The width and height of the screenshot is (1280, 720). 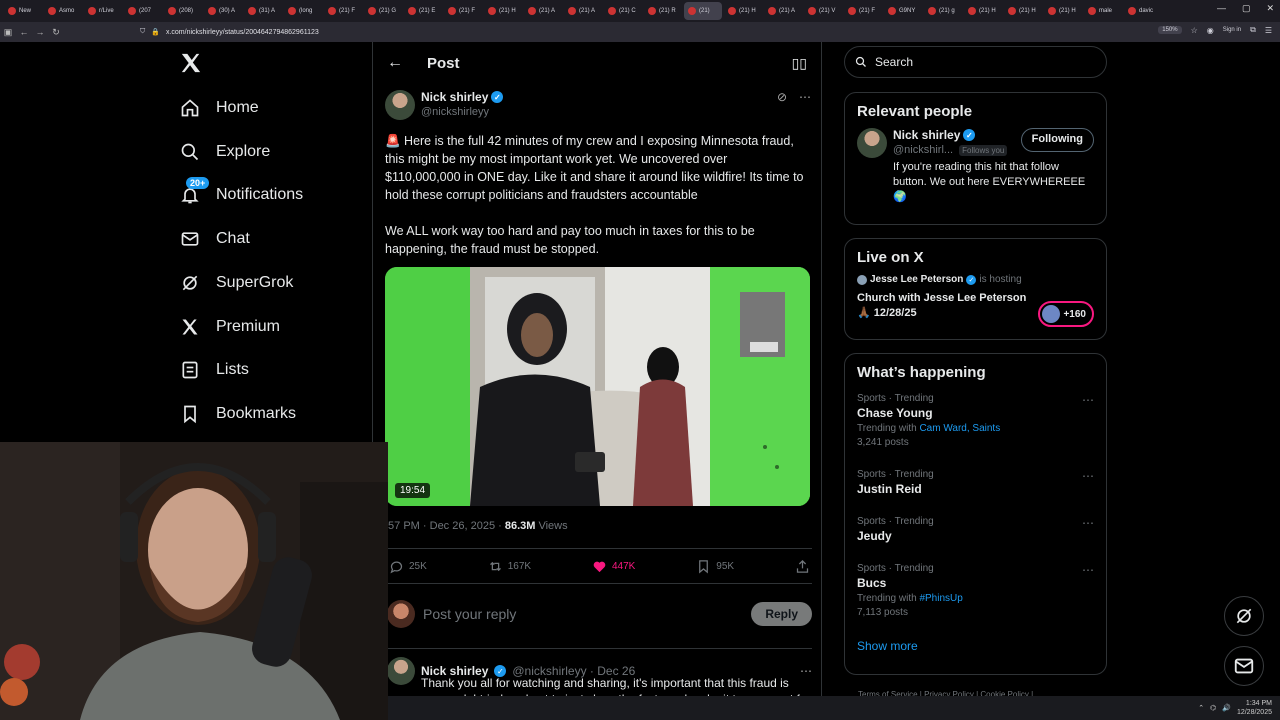 I want to click on sidebar-item-chat: Chat, so click(x=215, y=239).